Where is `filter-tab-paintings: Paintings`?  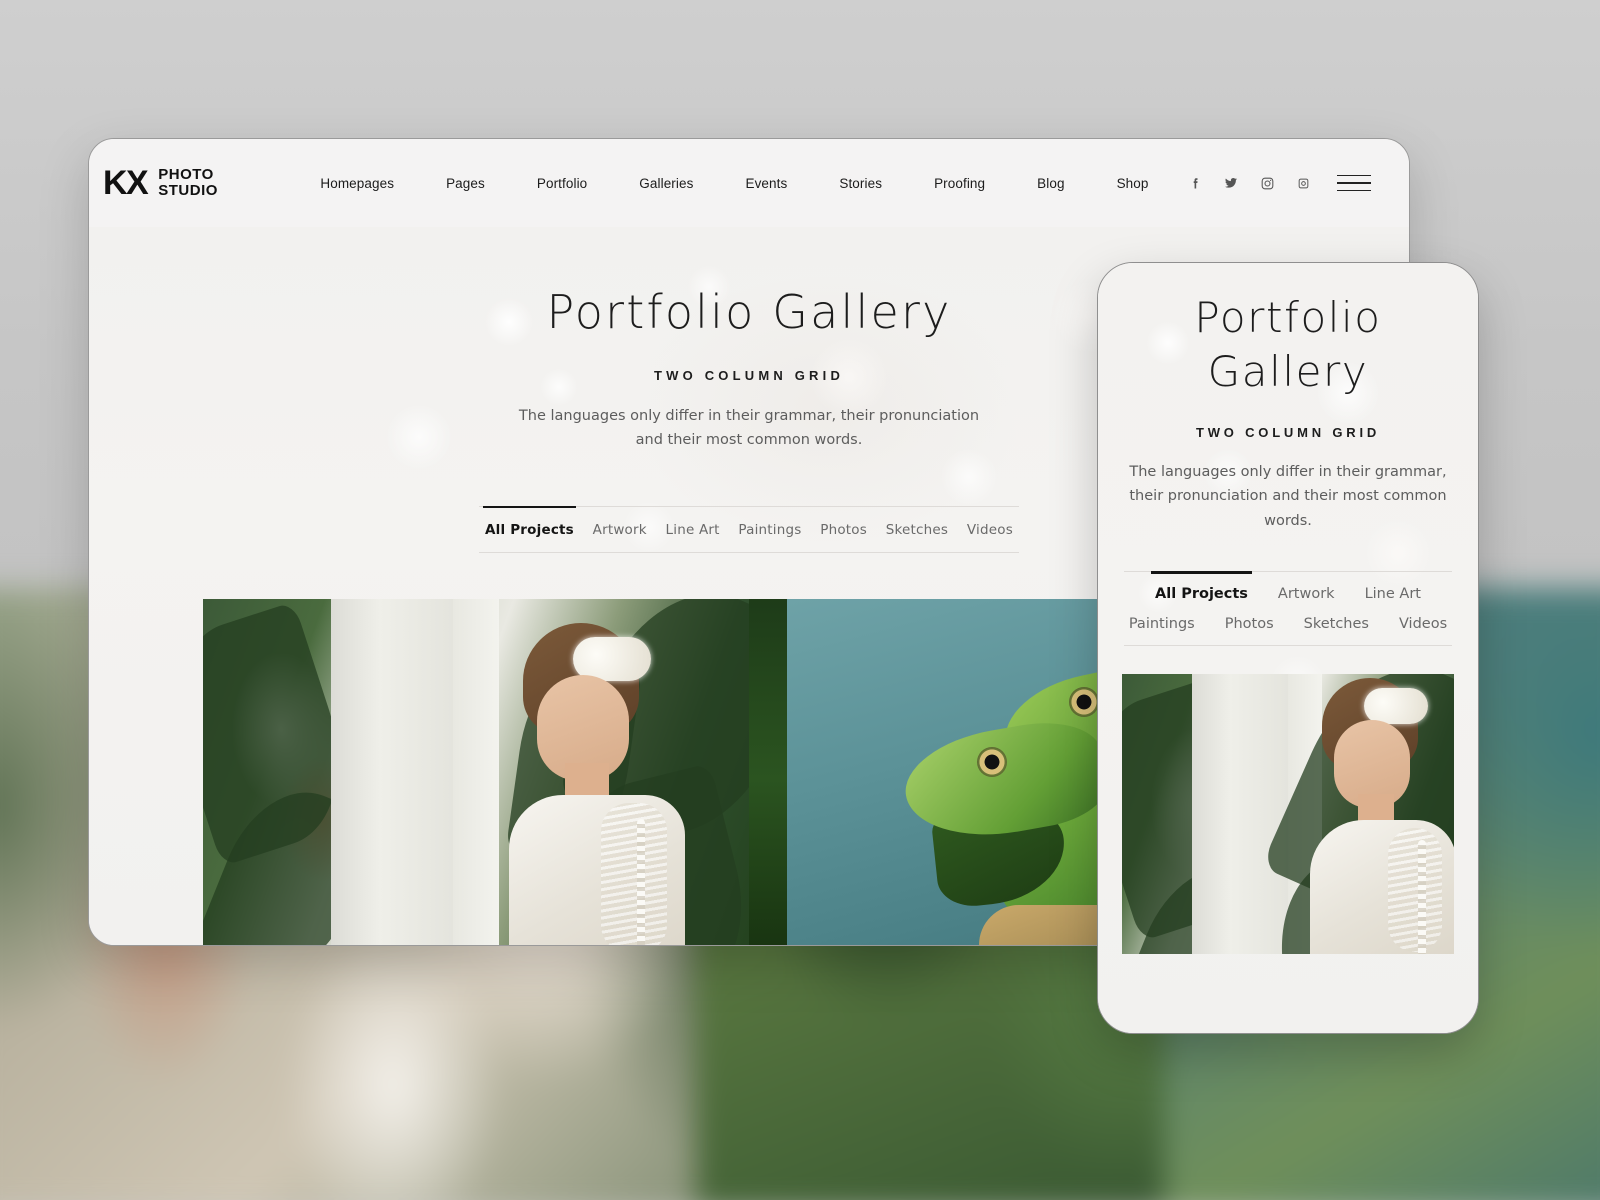
filter-tab-paintings: Paintings is located at coordinates (769, 530).